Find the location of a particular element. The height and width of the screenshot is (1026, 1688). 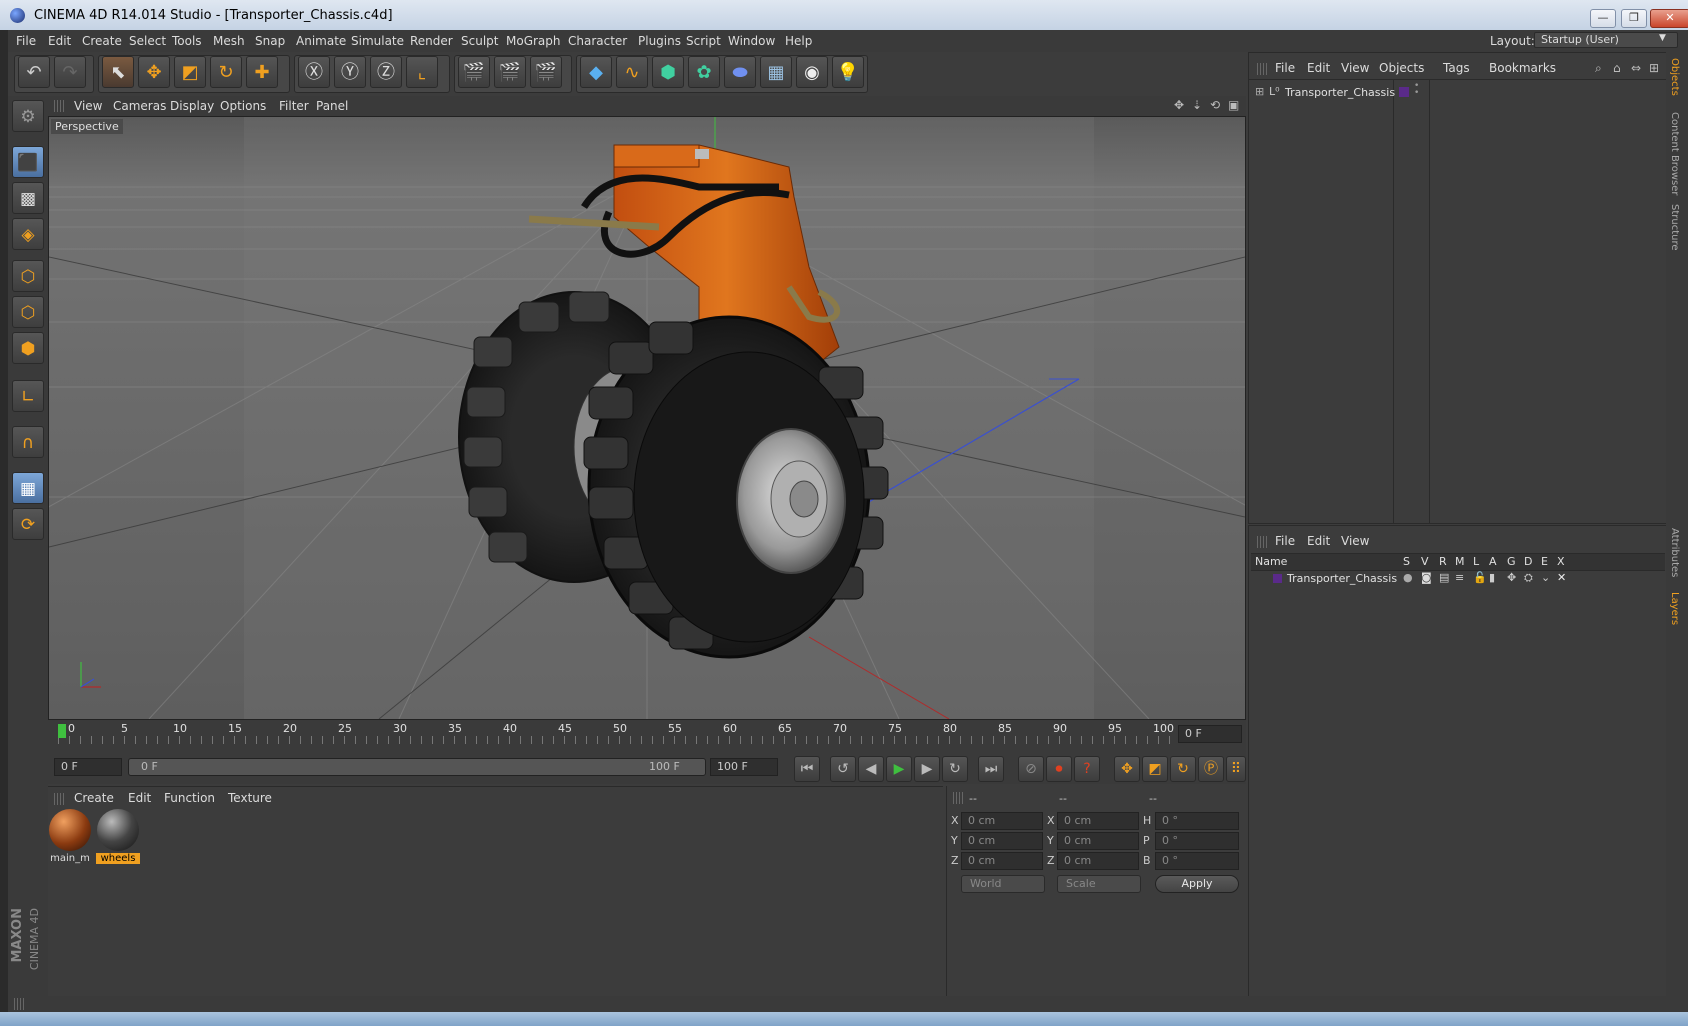

material-menu-function: Function is located at coordinates (189, 798).